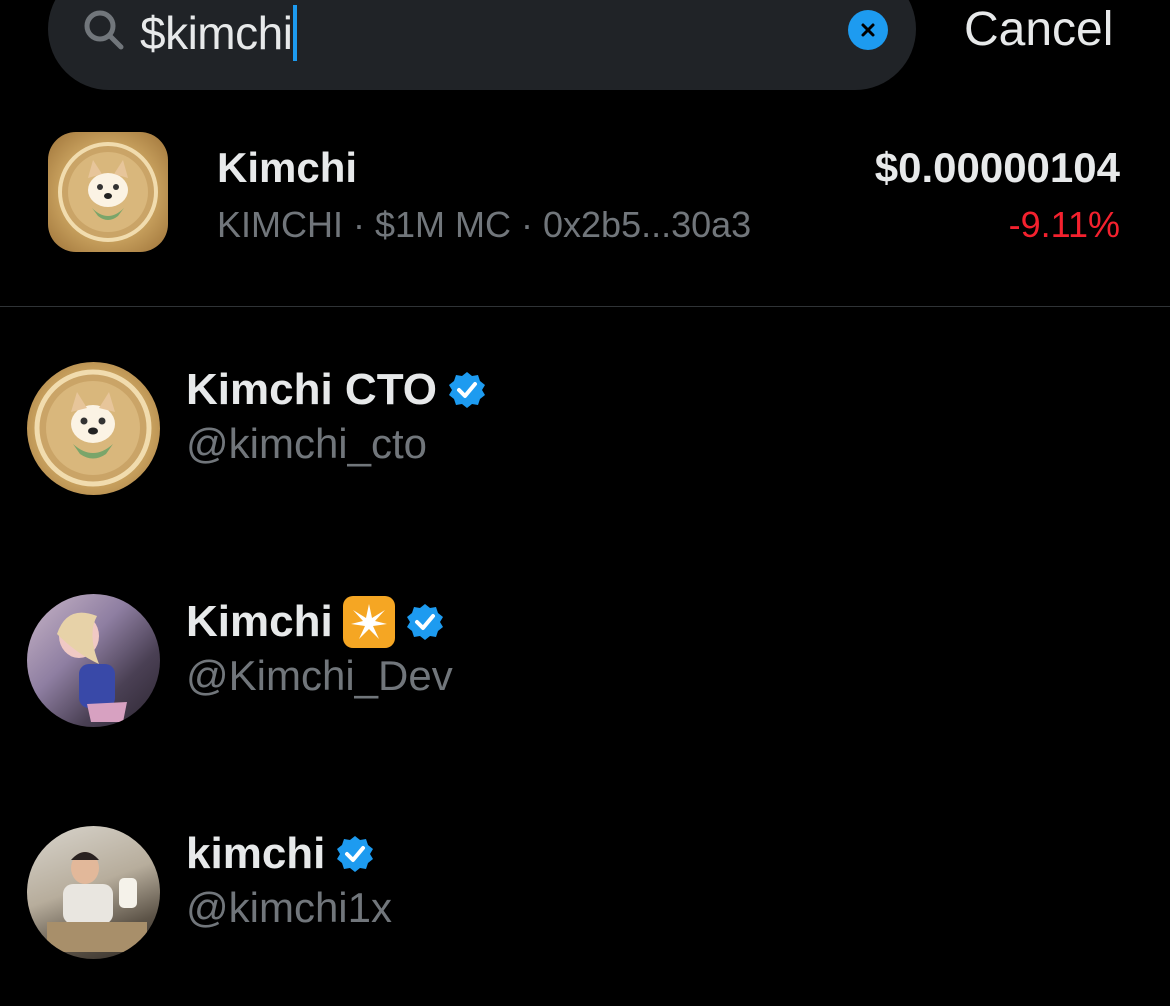 This screenshot has width=1170, height=1006. I want to click on token-price: $0.00000104, so click(997, 167).